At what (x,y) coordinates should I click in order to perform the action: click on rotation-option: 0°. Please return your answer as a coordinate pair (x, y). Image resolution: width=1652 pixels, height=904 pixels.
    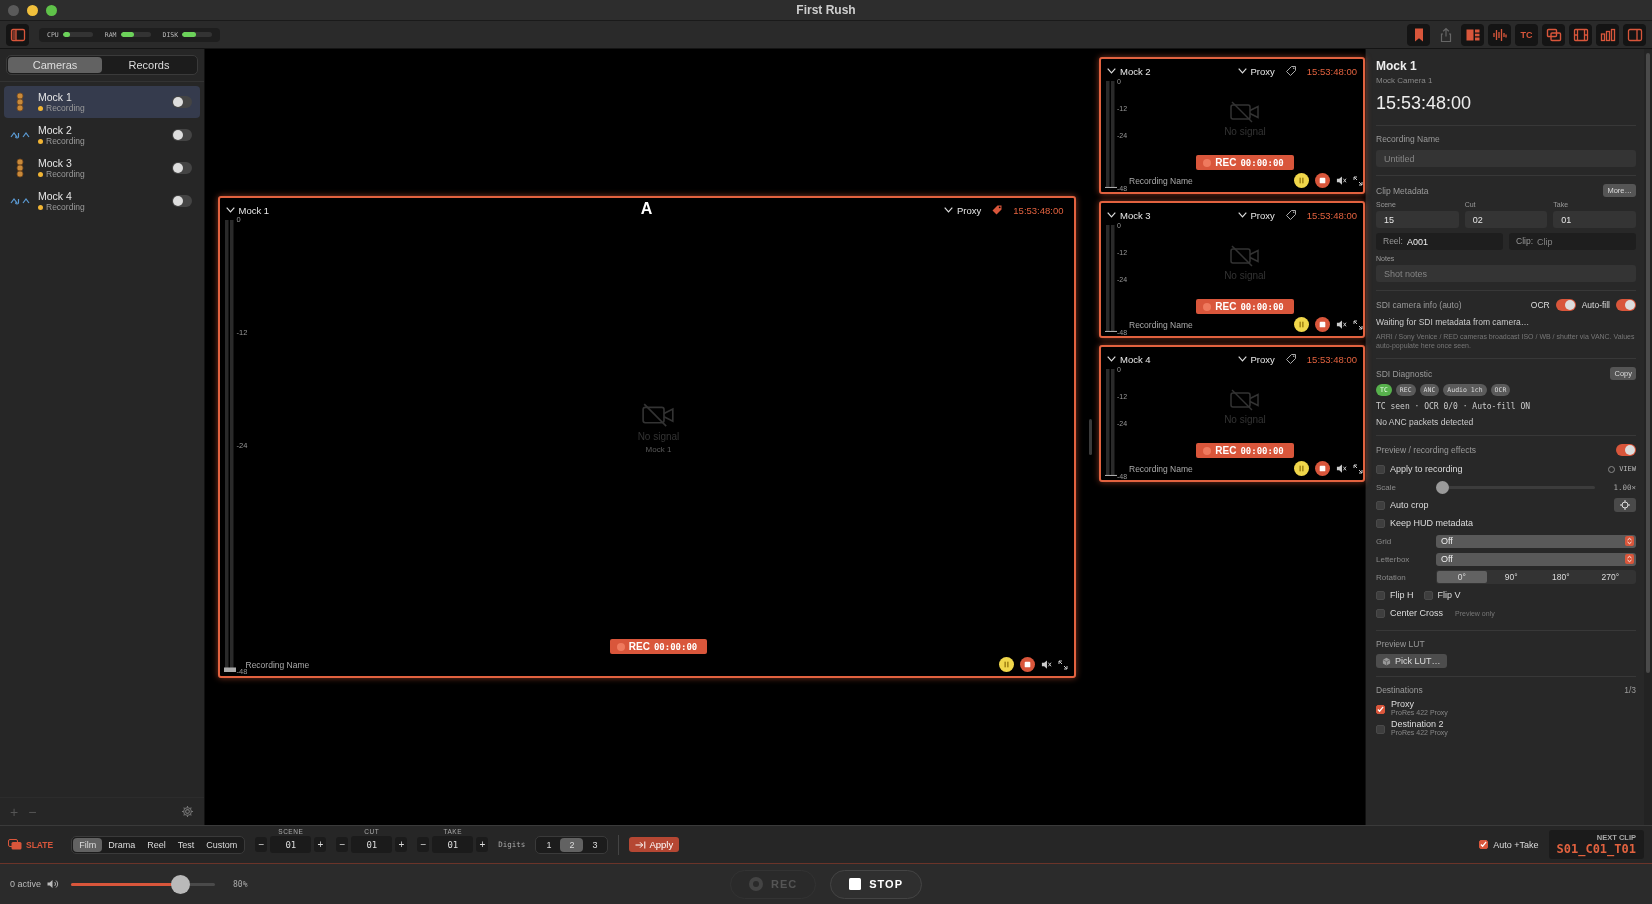
    Looking at the image, I should click on (1462, 577).